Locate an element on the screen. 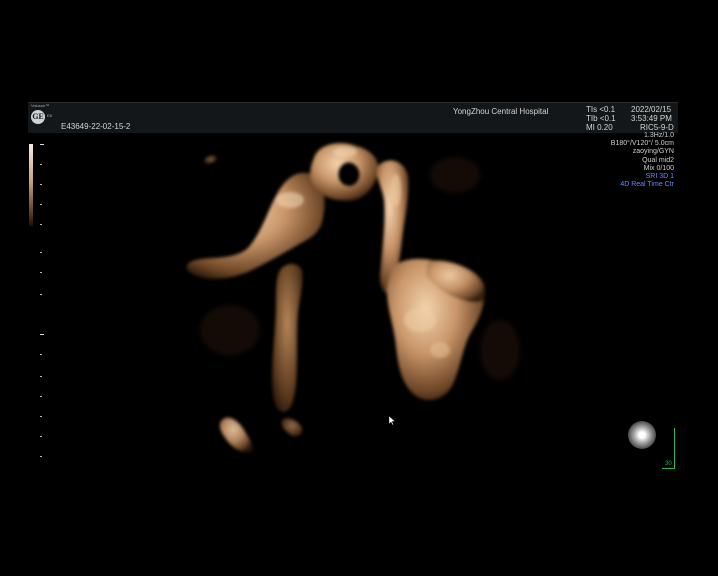  frame-number: 30 is located at coordinates (668, 464).